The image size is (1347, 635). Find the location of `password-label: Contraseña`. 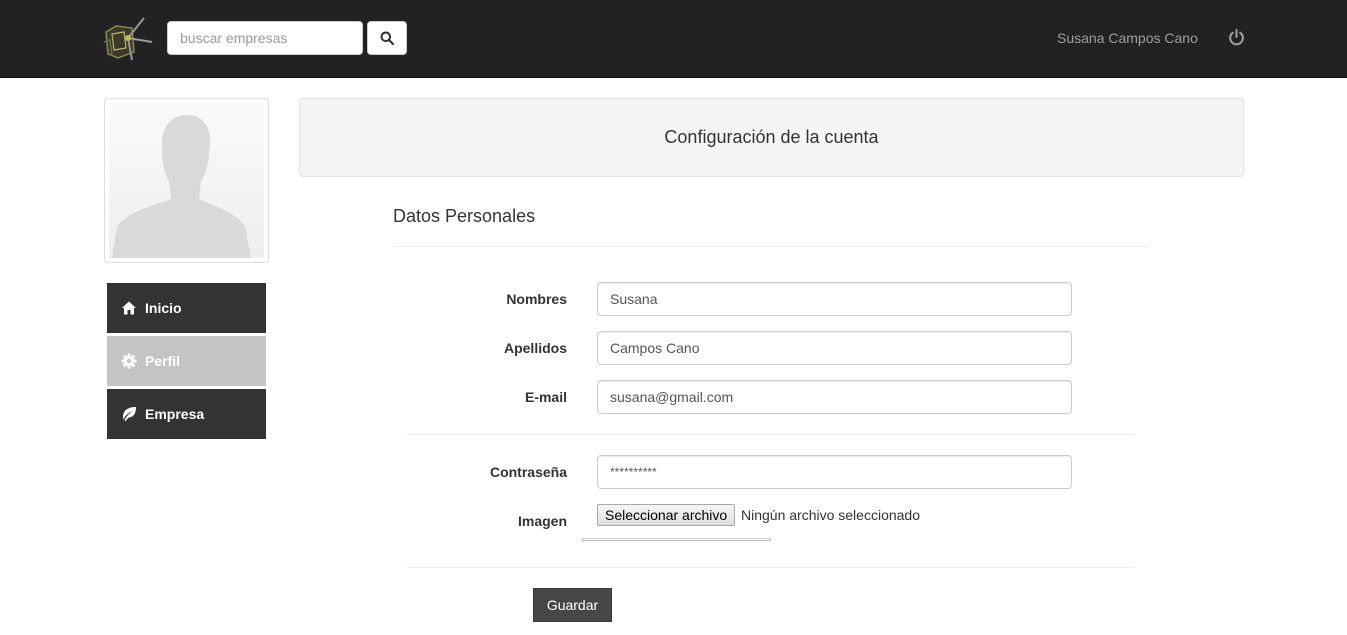

password-label: Contraseña is located at coordinates (528, 472).